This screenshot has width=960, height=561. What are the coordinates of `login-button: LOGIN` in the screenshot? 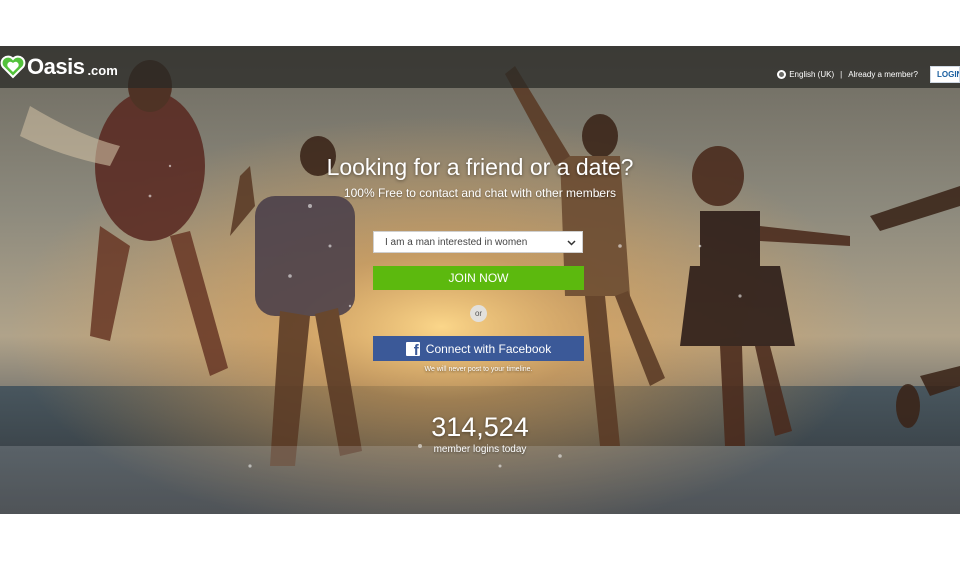 It's located at (945, 74).